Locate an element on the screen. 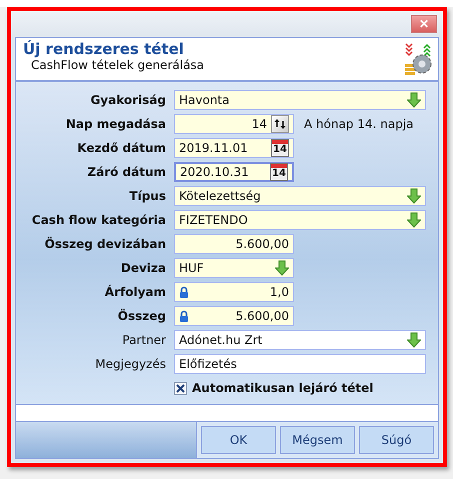 The width and height of the screenshot is (453, 479). field-label: Megjegyzés is located at coordinates (130, 364).